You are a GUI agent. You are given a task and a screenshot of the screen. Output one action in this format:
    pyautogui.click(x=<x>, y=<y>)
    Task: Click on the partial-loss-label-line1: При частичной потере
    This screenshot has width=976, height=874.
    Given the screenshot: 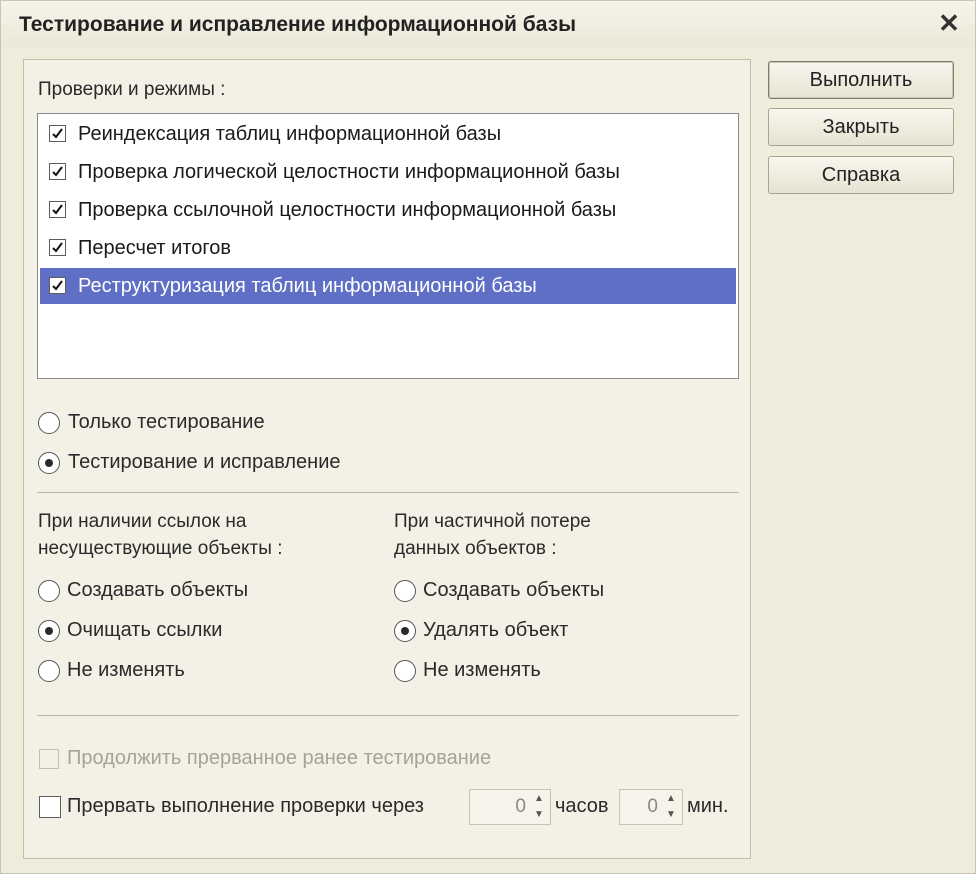 What is the action you would take?
    pyautogui.click(x=492, y=521)
    